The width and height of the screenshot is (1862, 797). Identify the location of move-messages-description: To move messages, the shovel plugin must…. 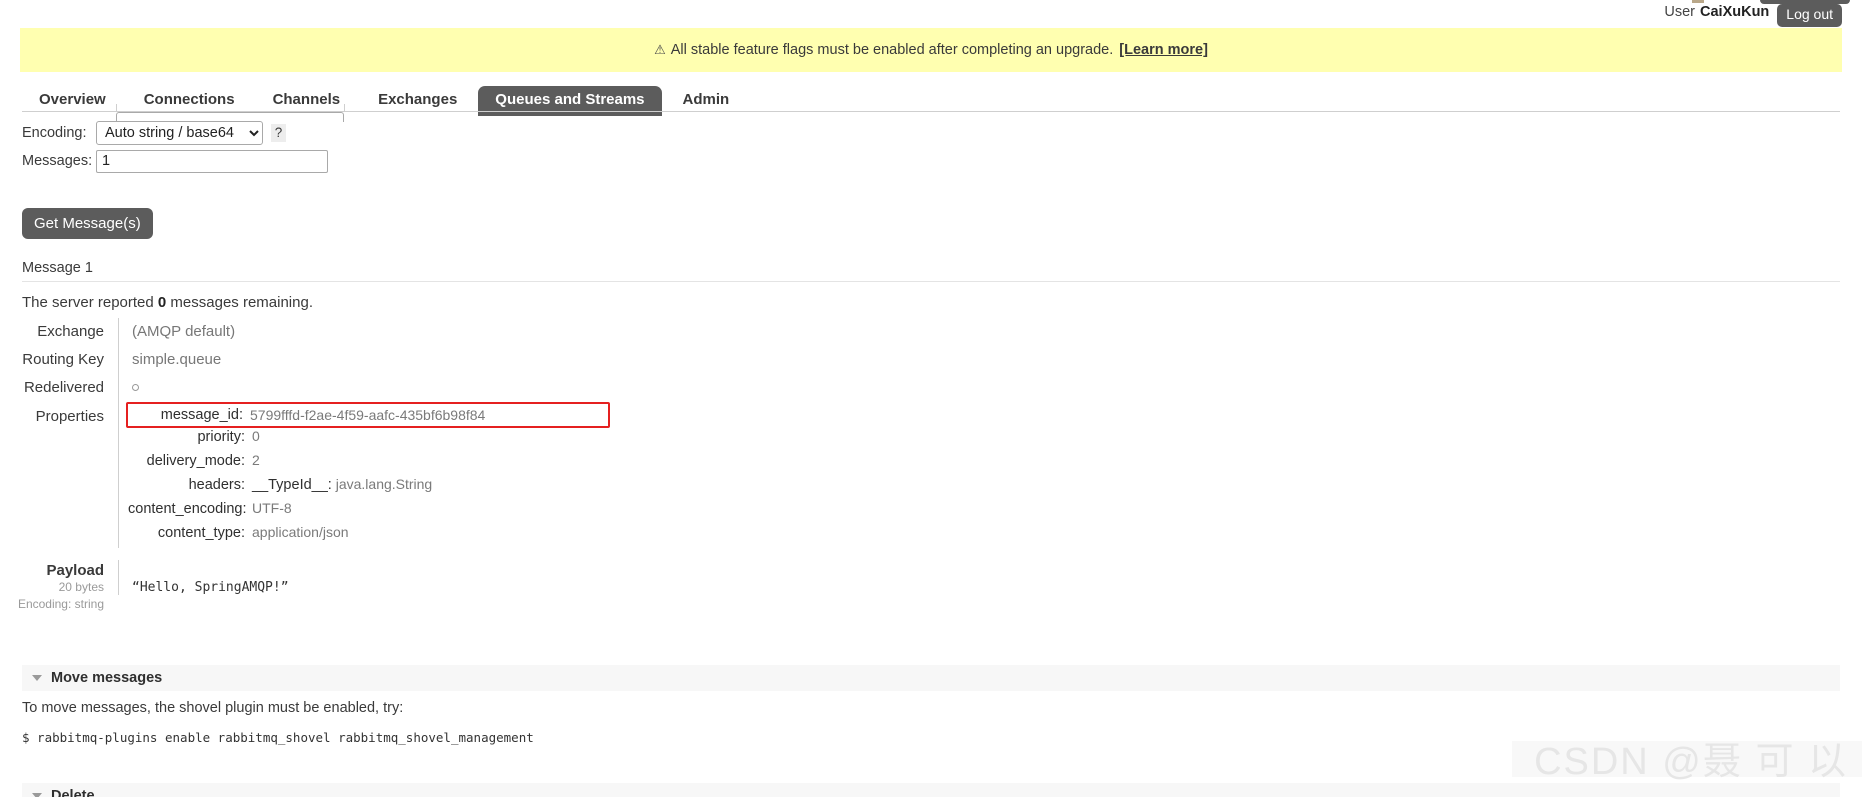
(213, 708).